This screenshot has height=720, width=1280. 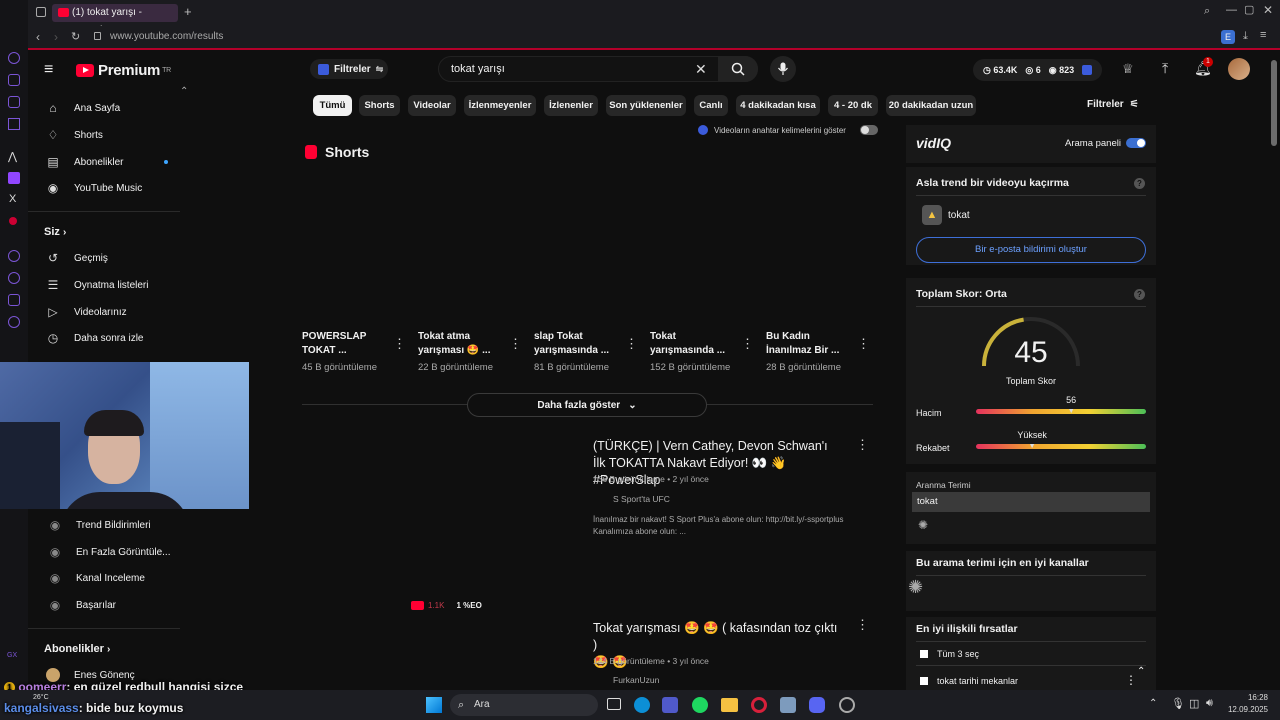 What do you see at coordinates (14, 80) in the screenshot?
I see `sidebar-messenger-icon` at bounding box center [14, 80].